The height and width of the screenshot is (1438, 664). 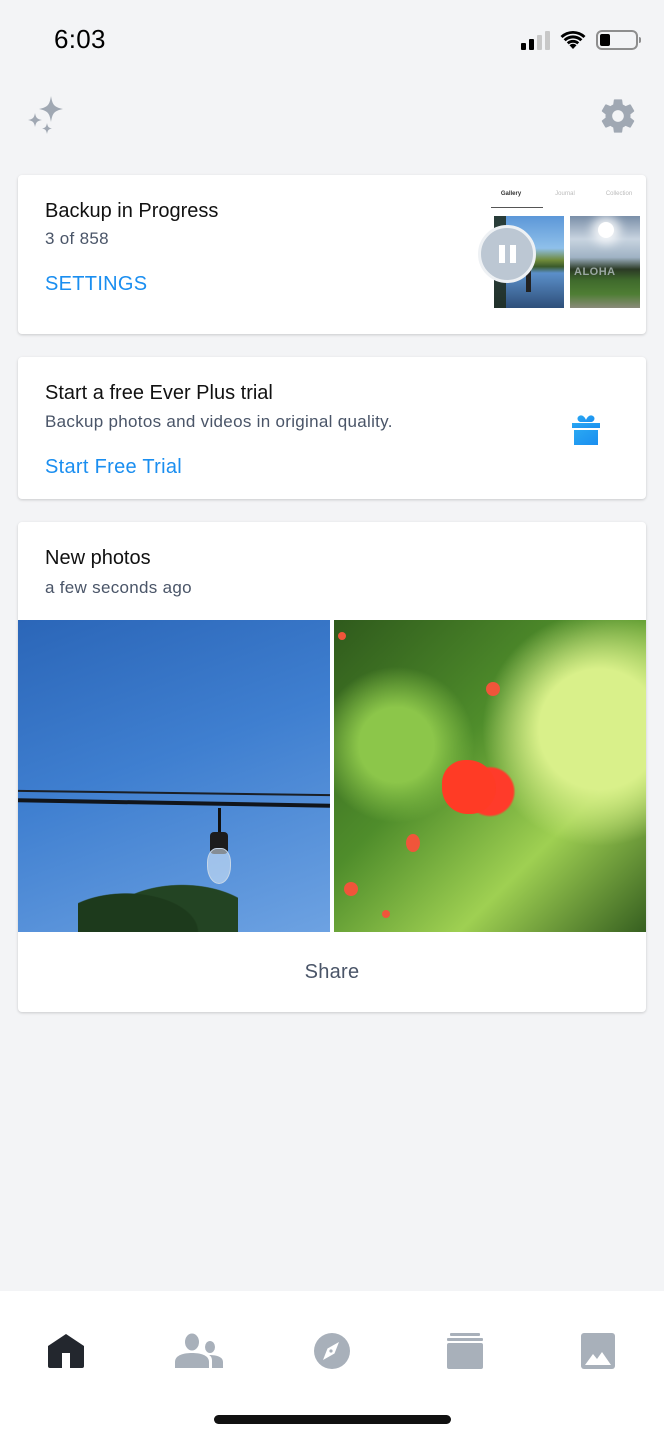 What do you see at coordinates (619, 194) in the screenshot?
I see `preview-tab-collection: Collection` at bounding box center [619, 194].